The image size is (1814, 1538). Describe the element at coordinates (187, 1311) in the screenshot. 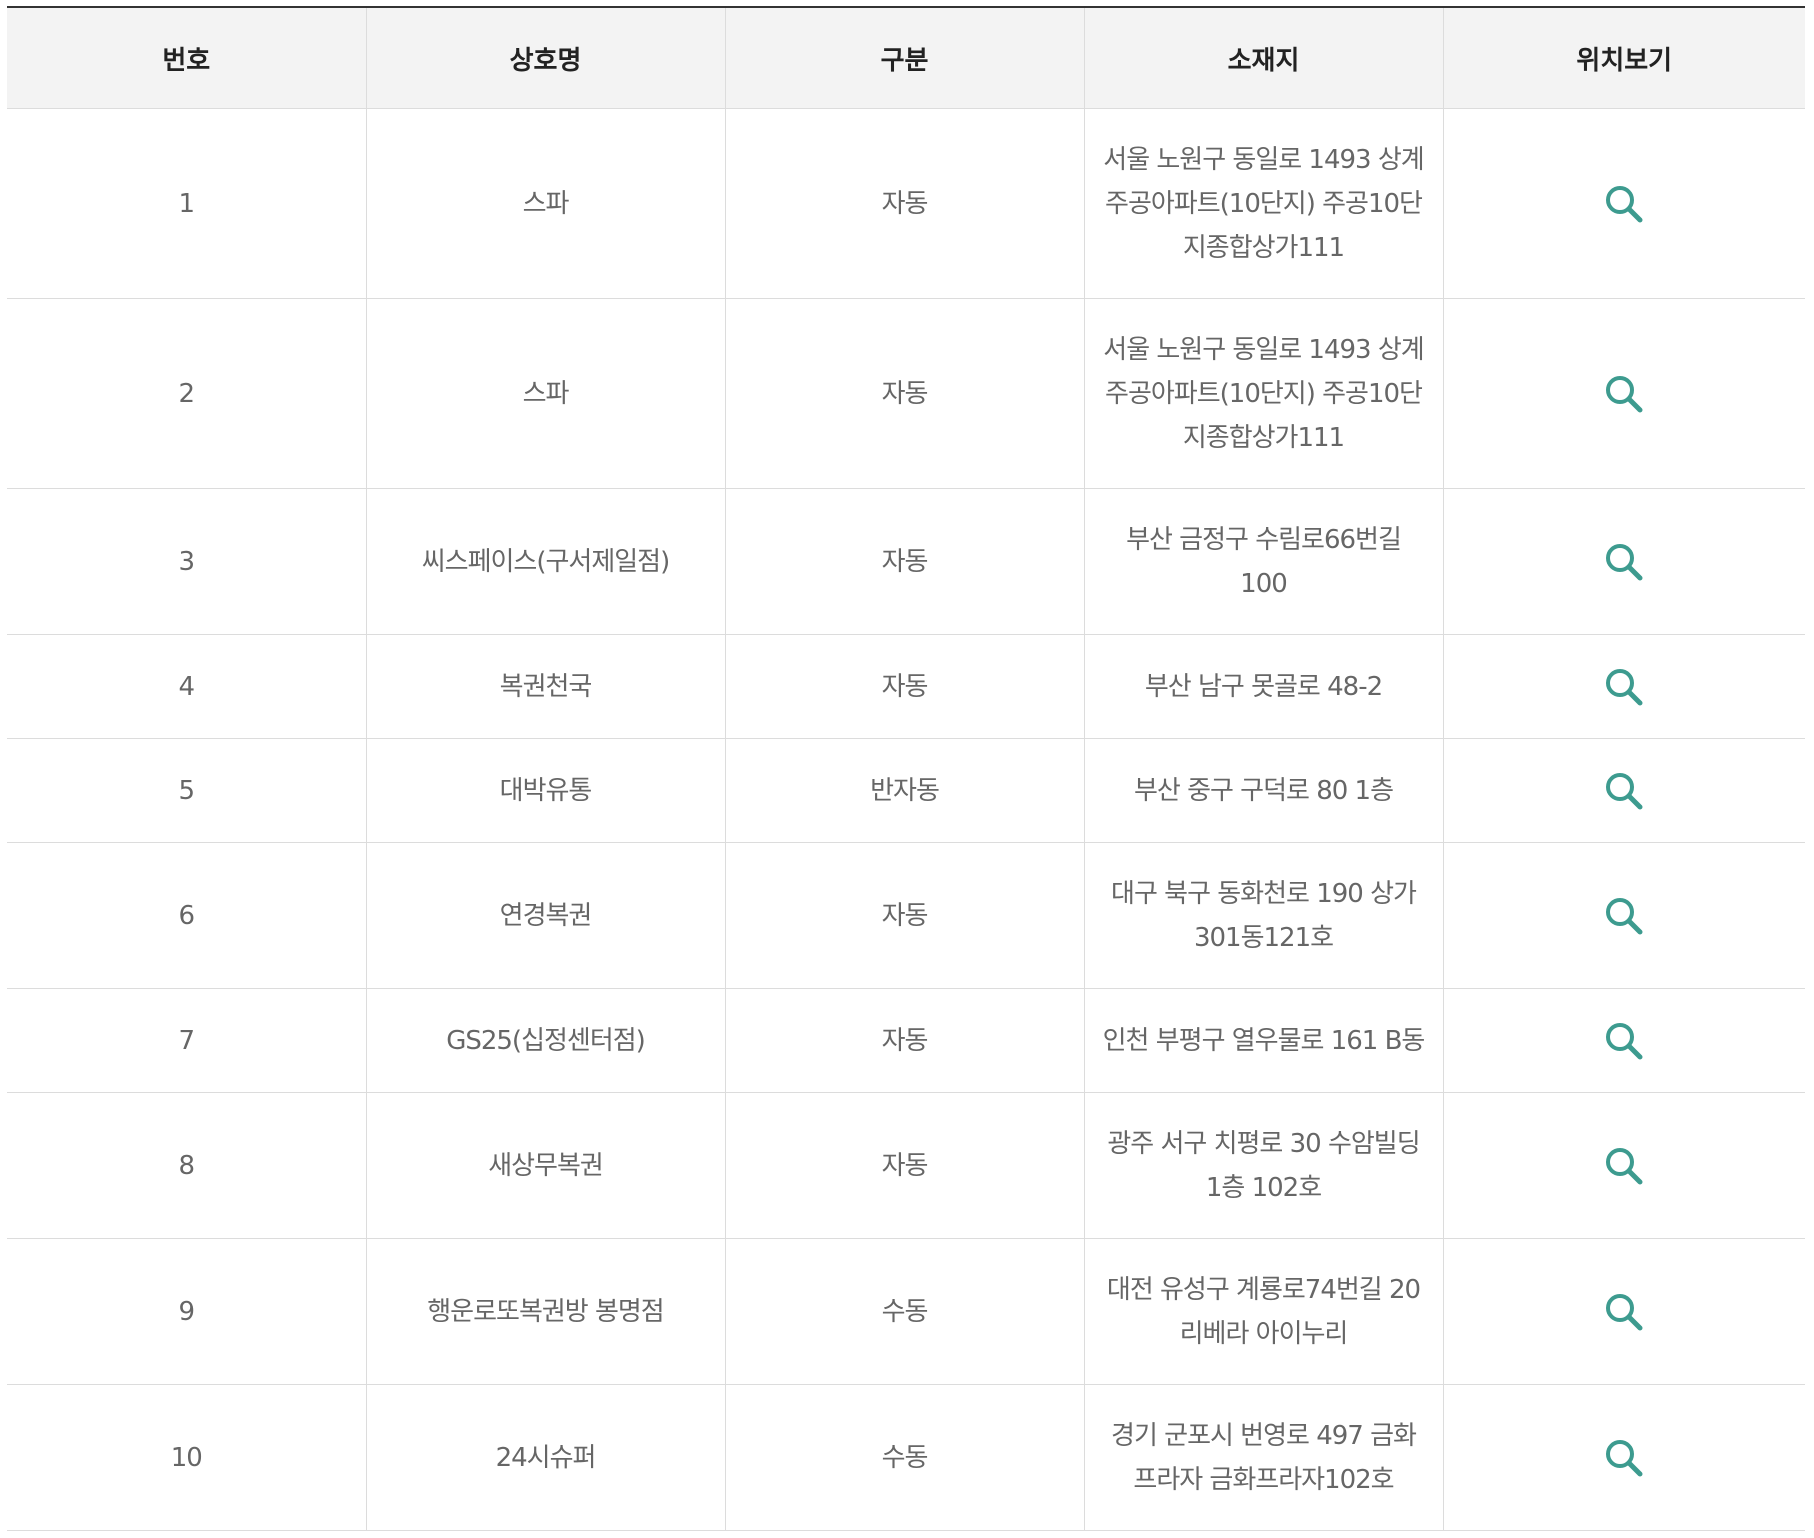

I see `cell-number: 9` at that location.